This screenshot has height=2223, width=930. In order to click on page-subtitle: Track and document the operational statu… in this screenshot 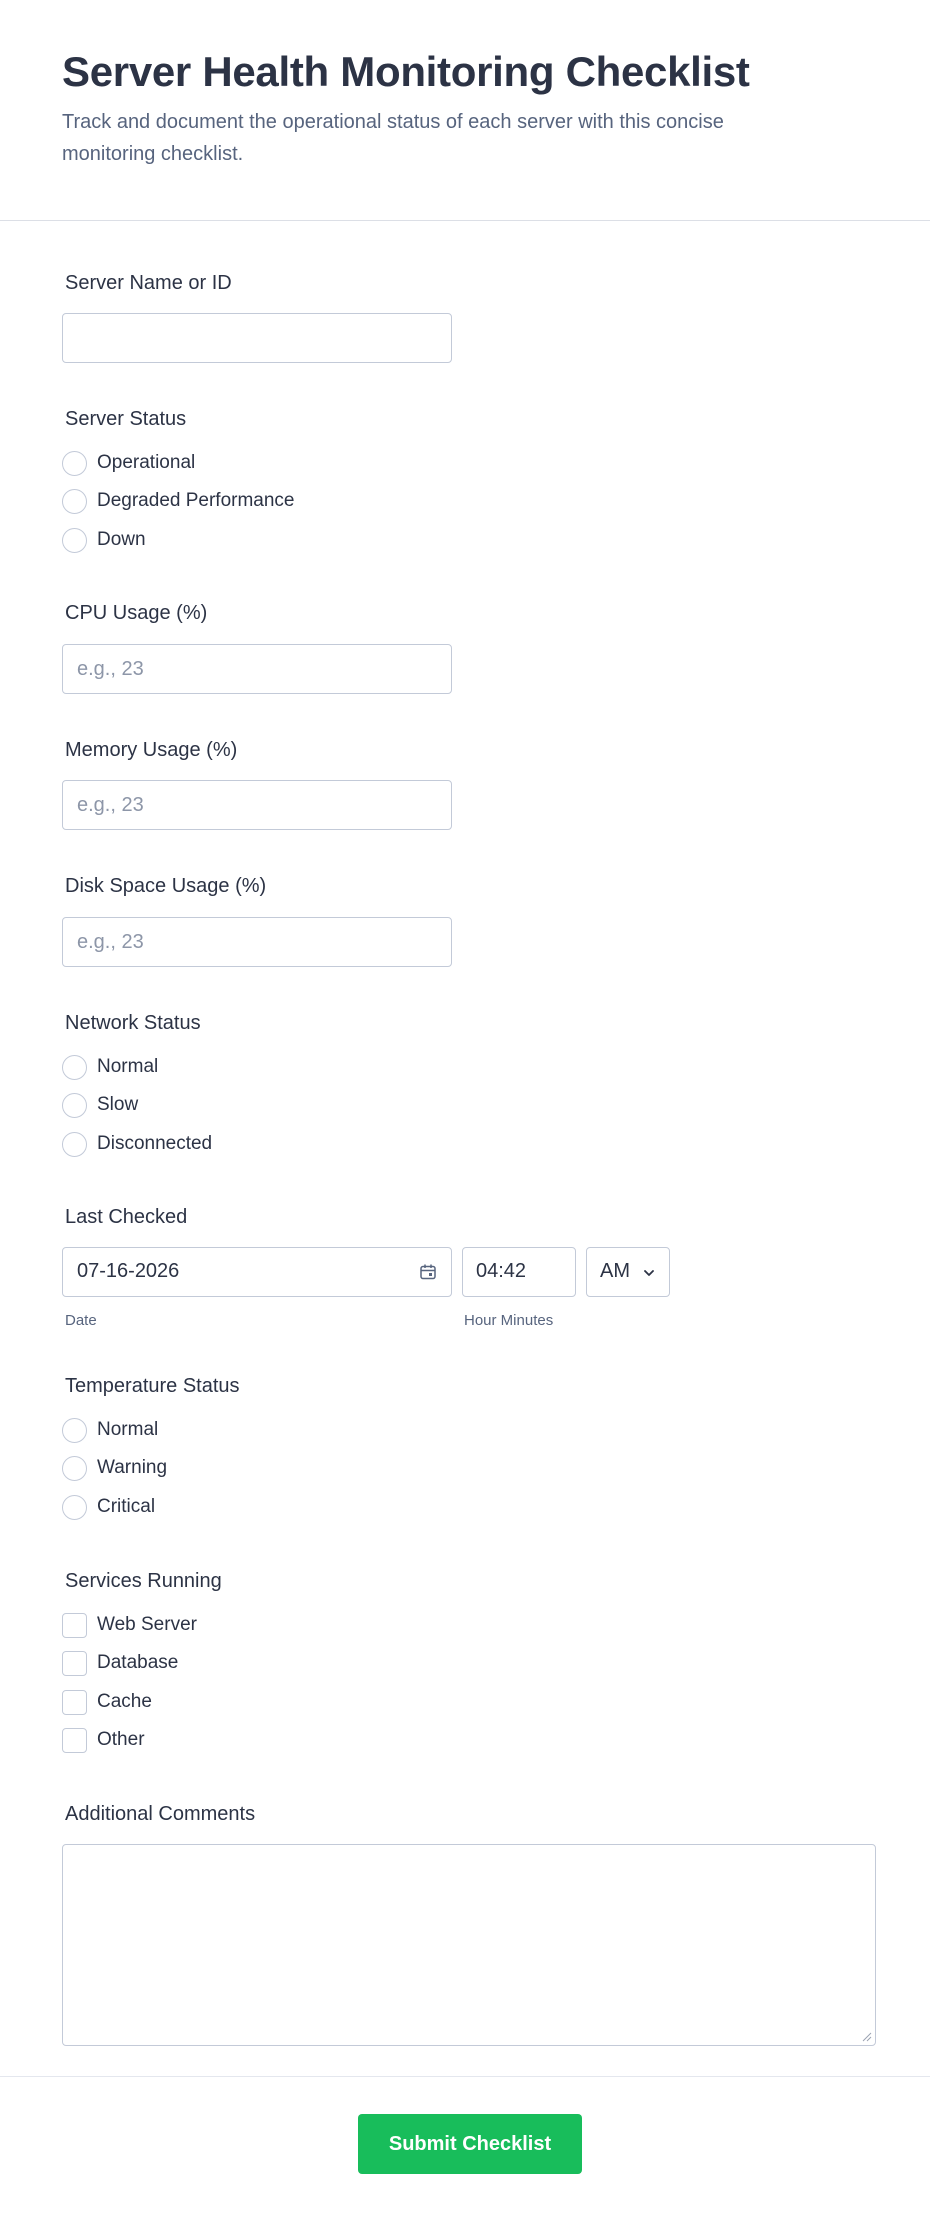, I will do `click(393, 138)`.